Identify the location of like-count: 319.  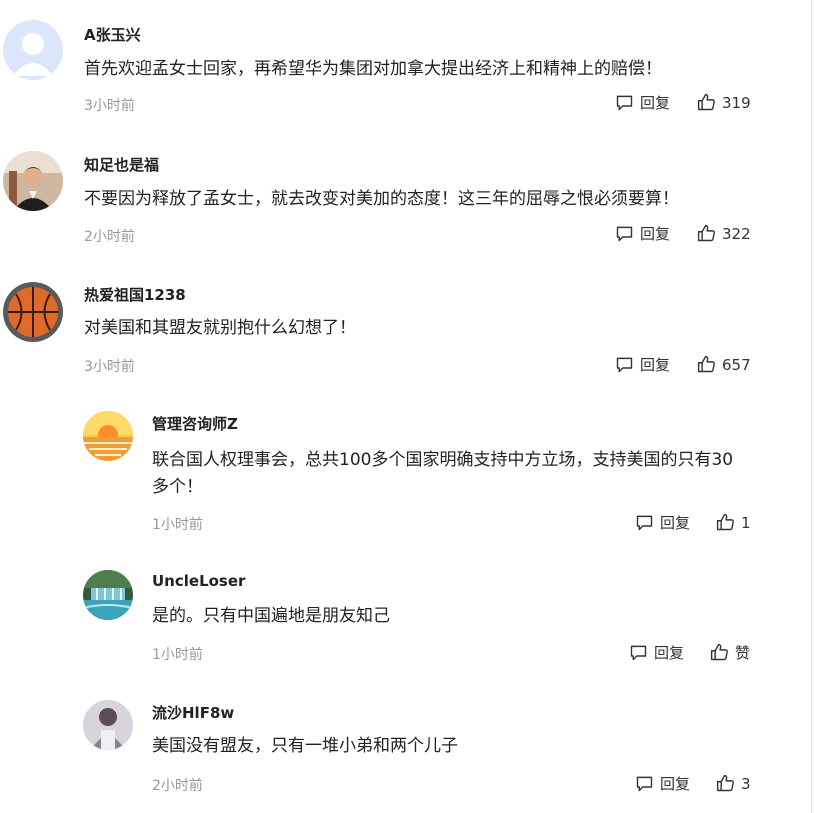
(736, 102).